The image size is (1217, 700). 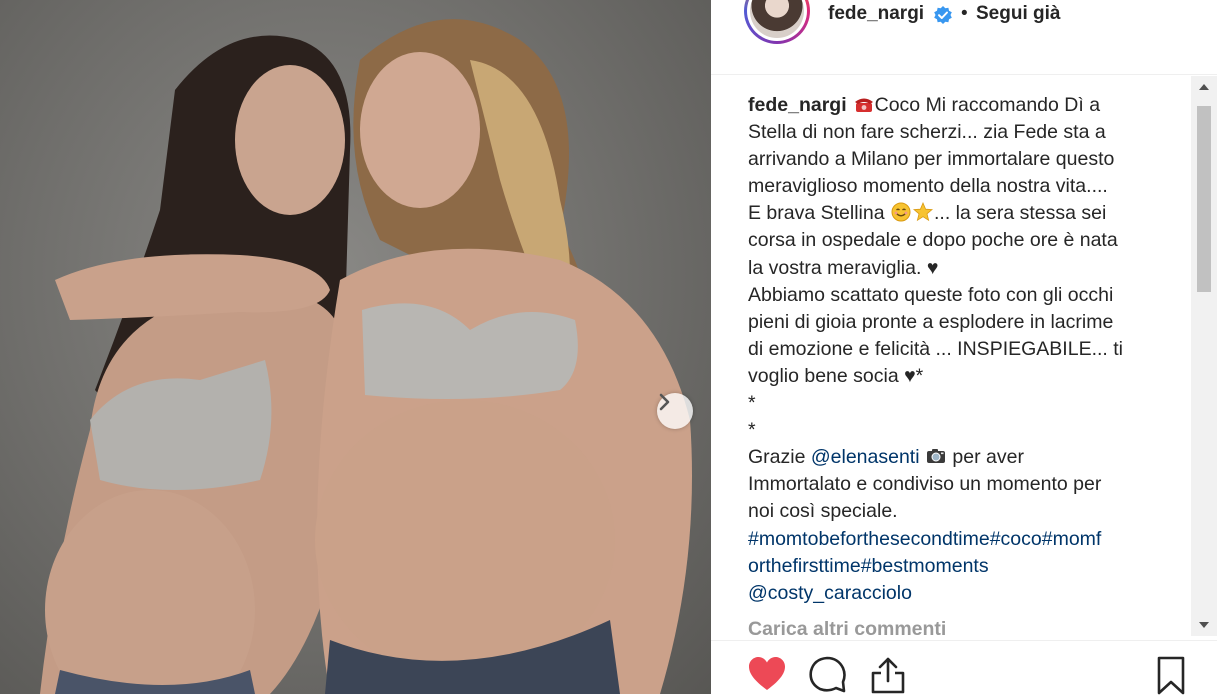 What do you see at coordinates (901, 212) in the screenshot?
I see `smiling-face-icon` at bounding box center [901, 212].